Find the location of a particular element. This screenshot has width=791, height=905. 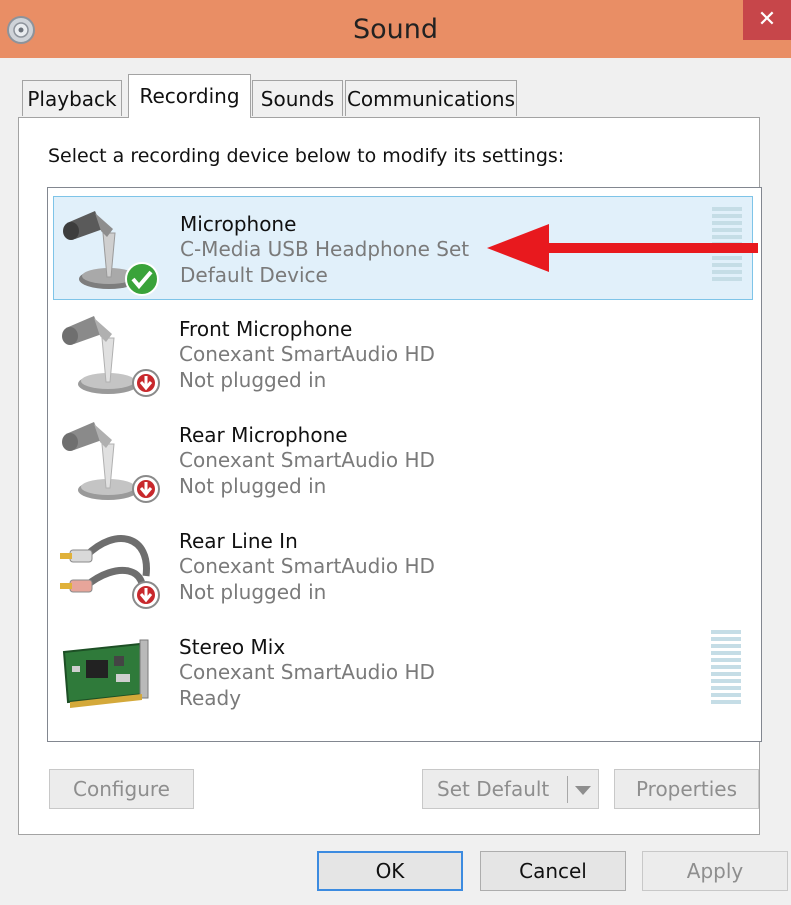

device-status: Ready is located at coordinates (210, 698).